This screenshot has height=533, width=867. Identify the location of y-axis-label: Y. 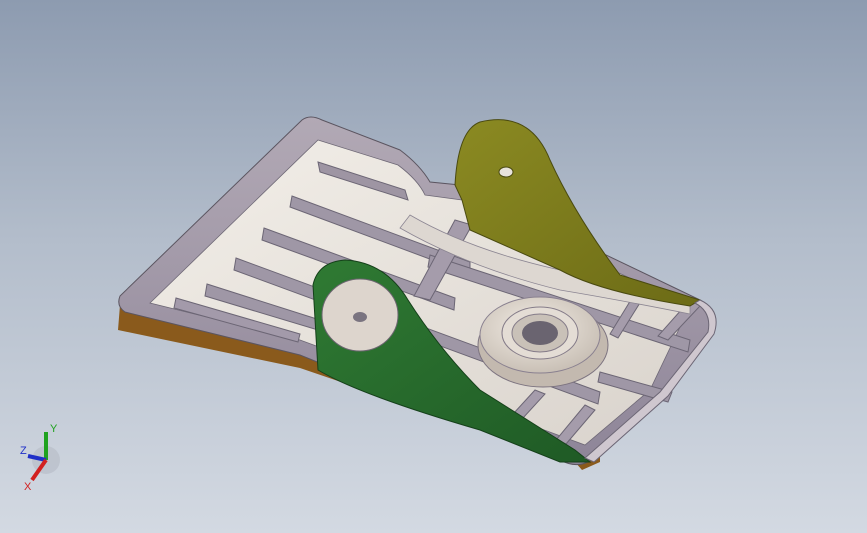
(54, 429).